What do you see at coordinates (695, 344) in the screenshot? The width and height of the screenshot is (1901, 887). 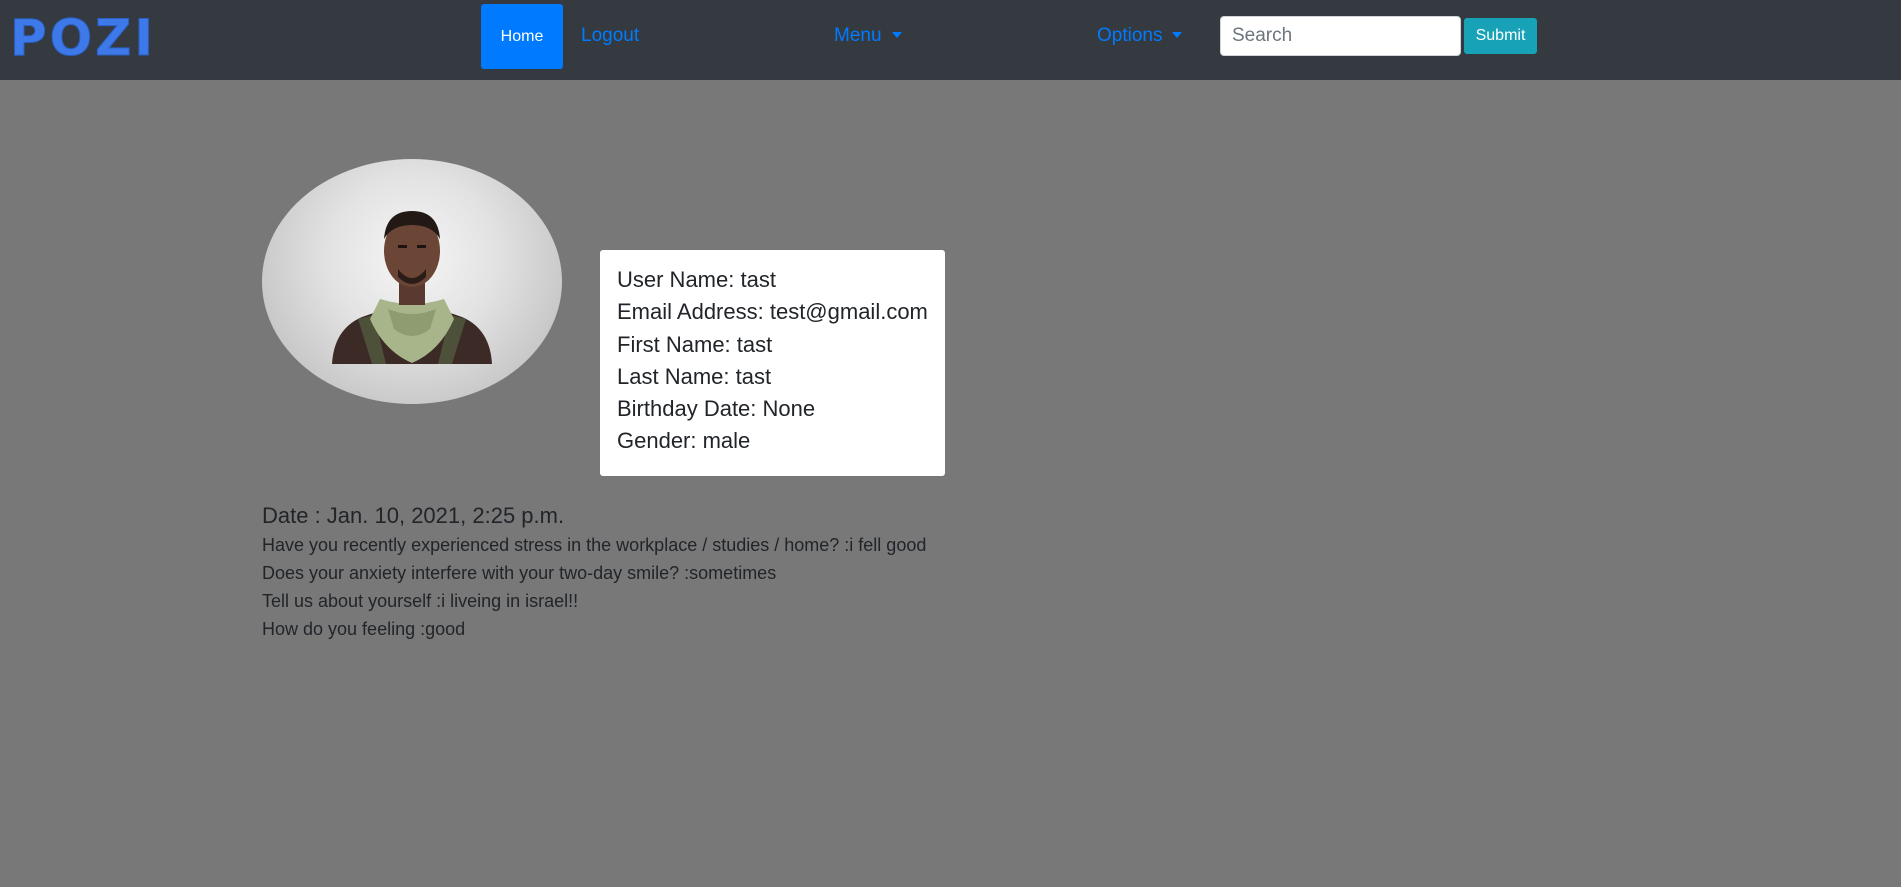 I see `profile-first-name: First Name: tast` at bounding box center [695, 344].